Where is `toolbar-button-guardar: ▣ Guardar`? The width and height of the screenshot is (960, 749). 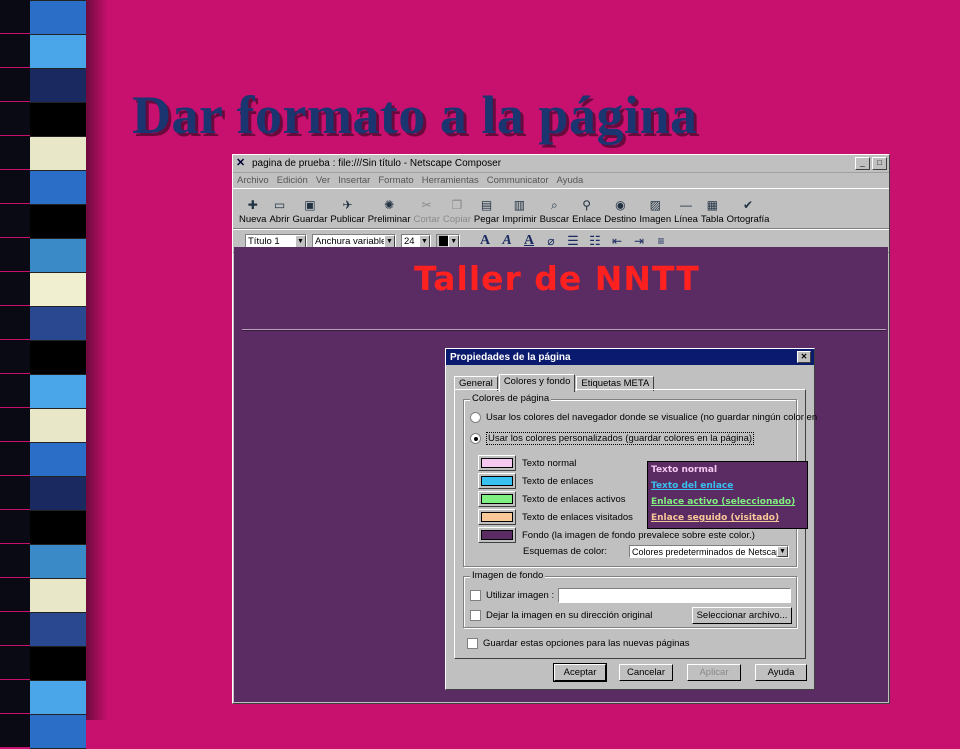 toolbar-button-guardar: ▣ Guardar is located at coordinates (310, 211).